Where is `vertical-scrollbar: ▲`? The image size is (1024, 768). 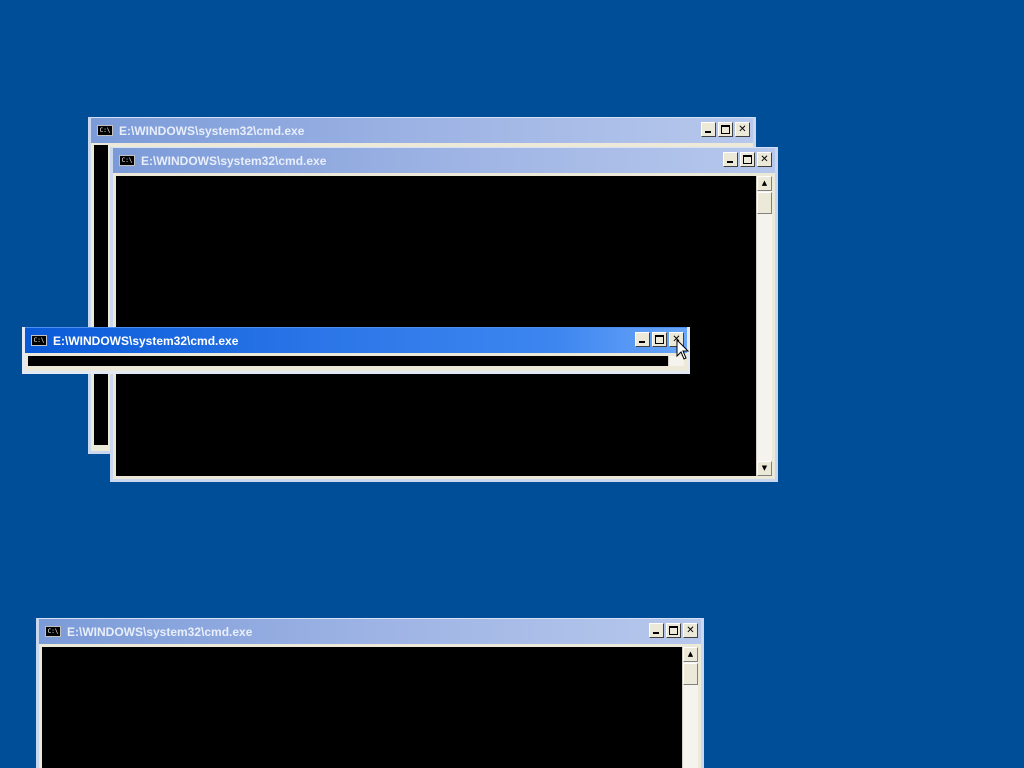
vertical-scrollbar: ▲ is located at coordinates (690, 707).